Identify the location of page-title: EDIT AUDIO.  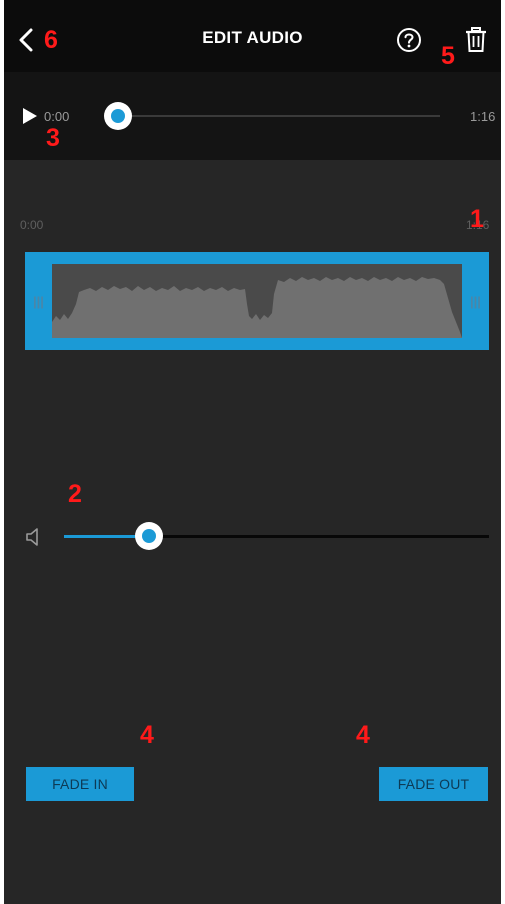
(252, 37).